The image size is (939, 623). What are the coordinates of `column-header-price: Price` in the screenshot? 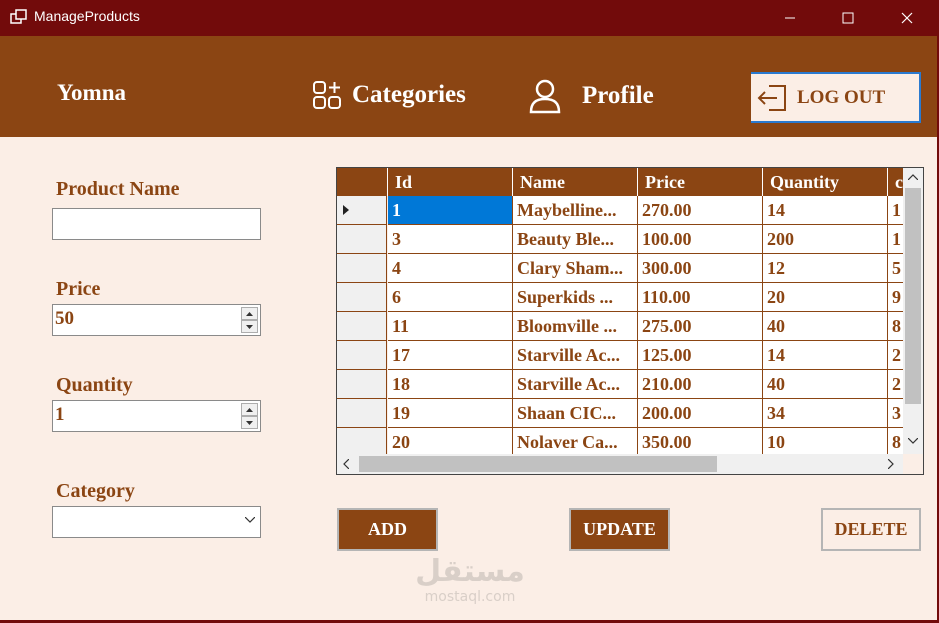 It's located at (700, 182).